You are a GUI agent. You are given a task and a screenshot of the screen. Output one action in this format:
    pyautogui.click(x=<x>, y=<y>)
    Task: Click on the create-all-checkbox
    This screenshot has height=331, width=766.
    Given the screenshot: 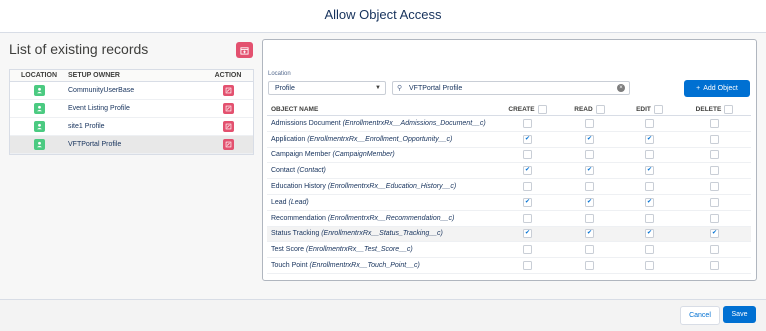 What is the action you would take?
    pyautogui.click(x=542, y=109)
    